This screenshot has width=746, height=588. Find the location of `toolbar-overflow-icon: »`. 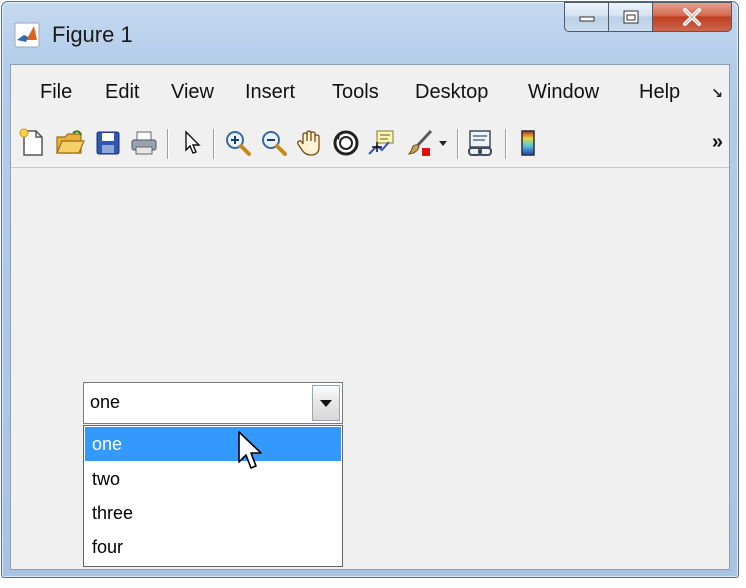

toolbar-overflow-icon: » is located at coordinates (717, 142).